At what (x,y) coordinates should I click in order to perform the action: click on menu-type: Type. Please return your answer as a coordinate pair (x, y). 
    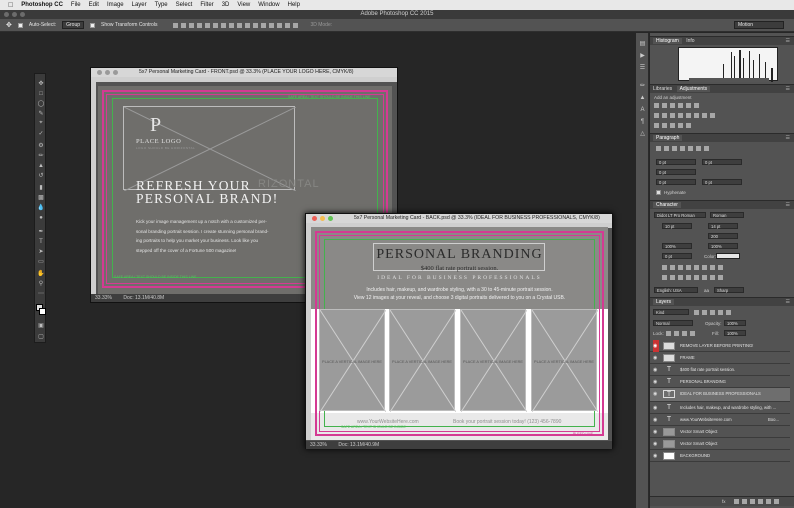
    Looking at the image, I should click on (161, 5).